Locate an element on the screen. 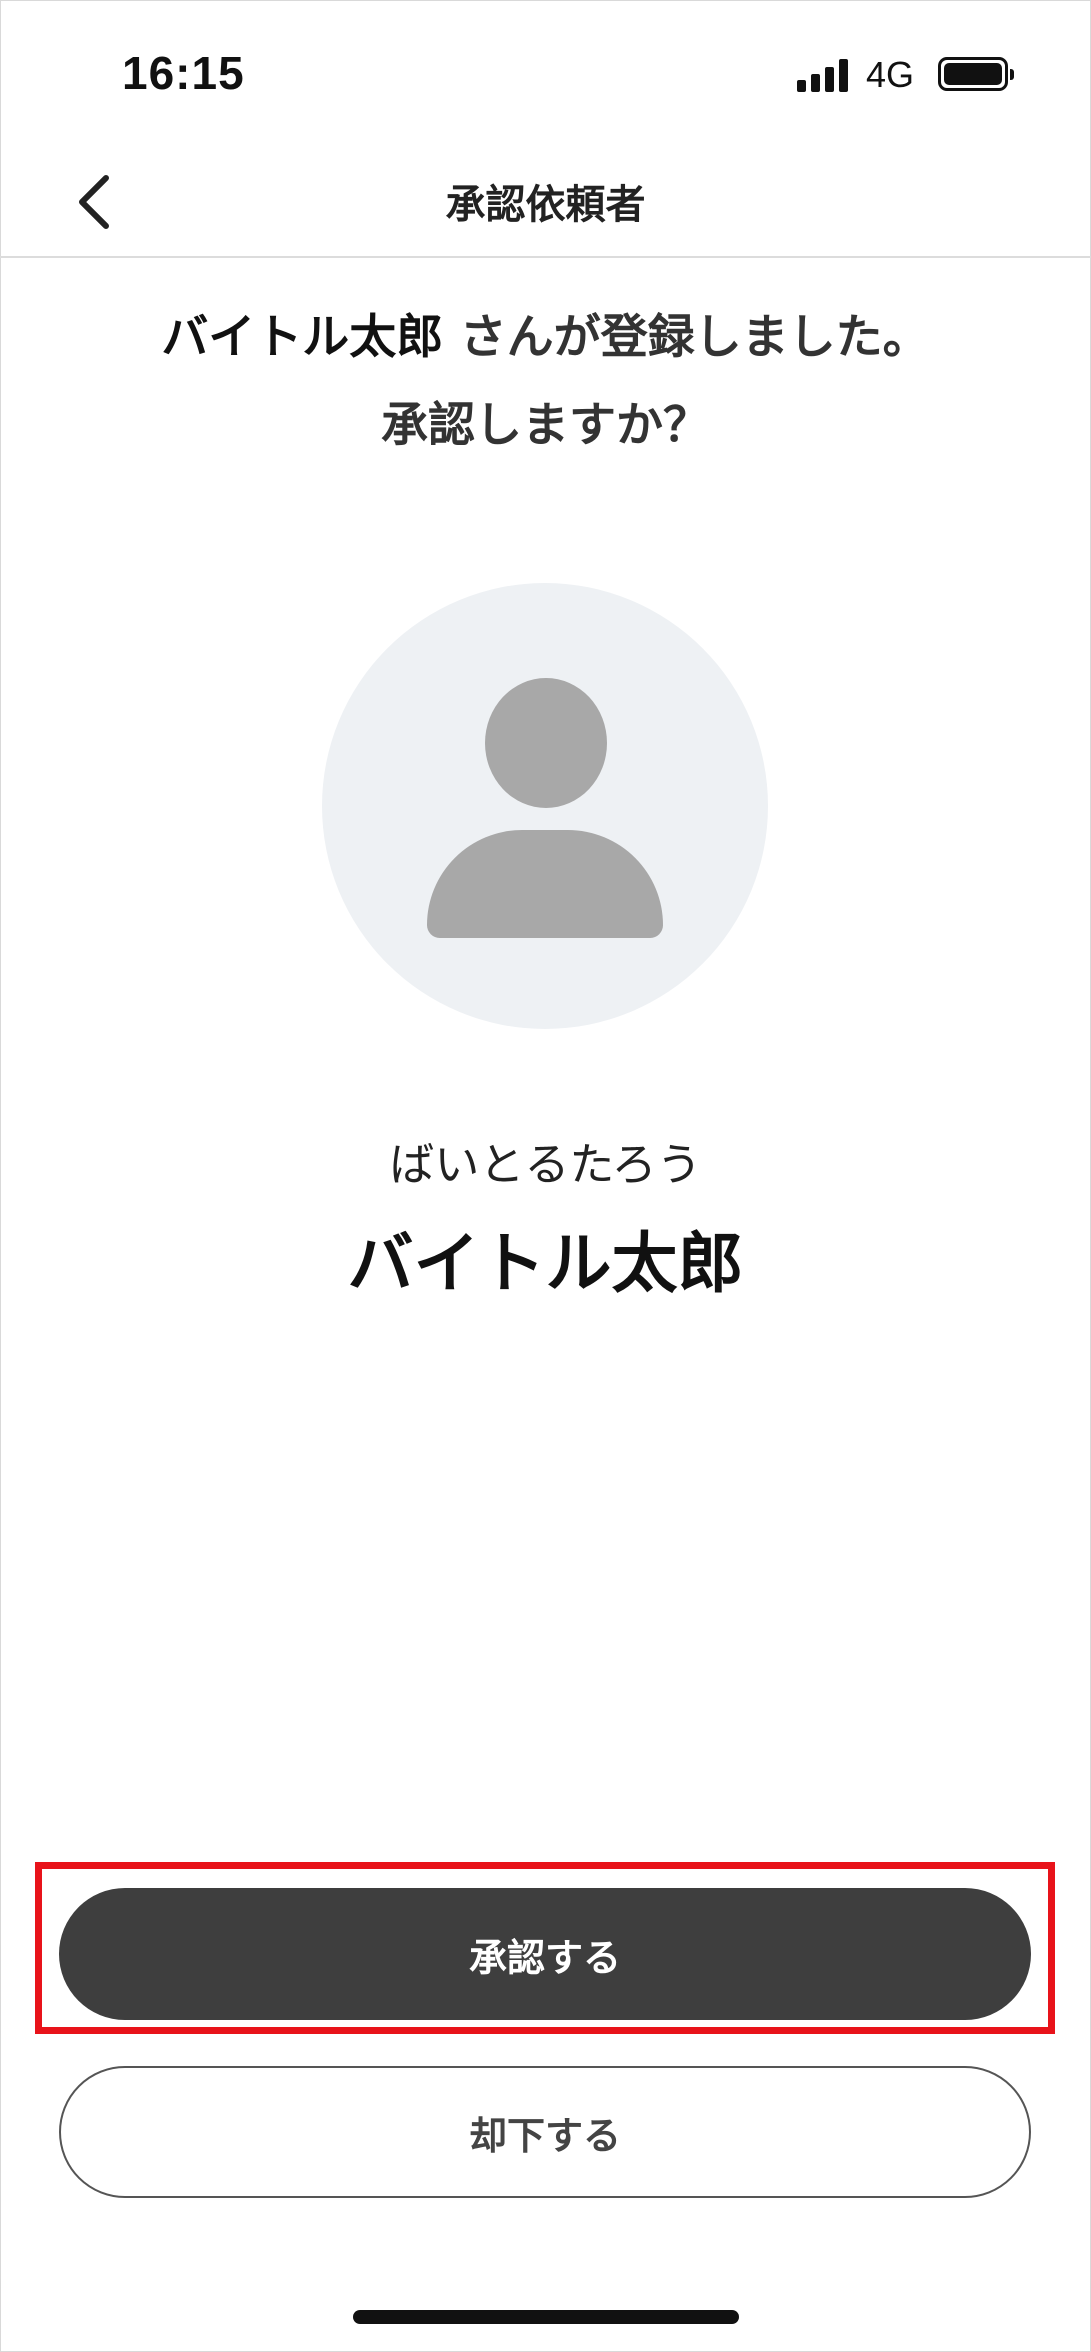  reject-button: 却下する is located at coordinates (545, 2132).